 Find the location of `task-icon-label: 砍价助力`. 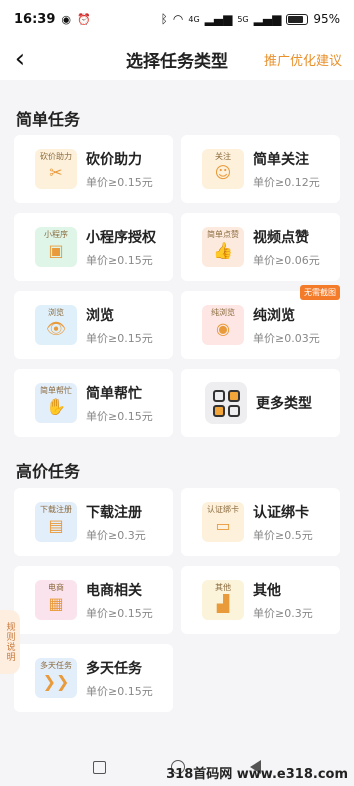

task-icon-label: 砍价助力 is located at coordinates (56, 156).